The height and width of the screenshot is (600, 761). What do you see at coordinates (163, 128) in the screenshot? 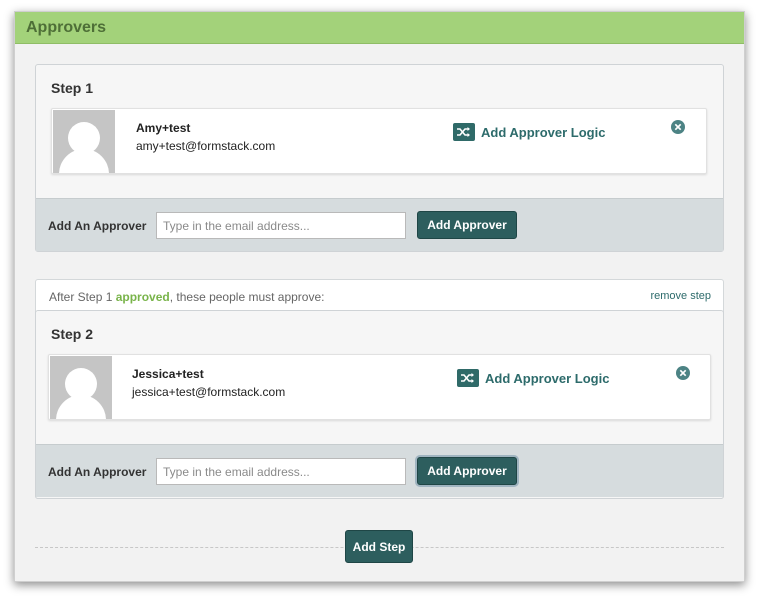
I see `approver-name: Amy+test` at bounding box center [163, 128].